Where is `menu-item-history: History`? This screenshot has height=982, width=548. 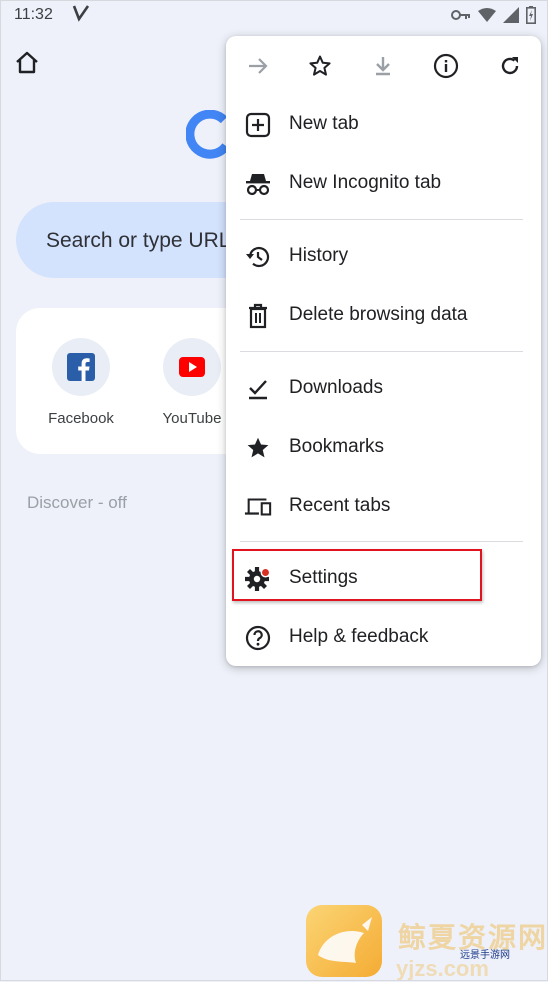 menu-item-history: History is located at coordinates (383, 256).